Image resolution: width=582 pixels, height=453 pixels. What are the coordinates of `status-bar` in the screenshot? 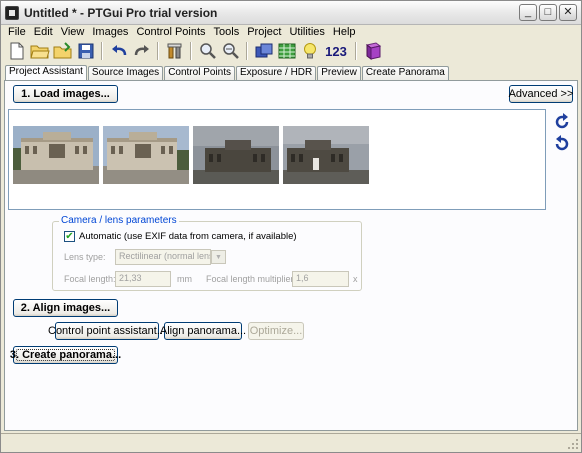 It's located at (291, 442).